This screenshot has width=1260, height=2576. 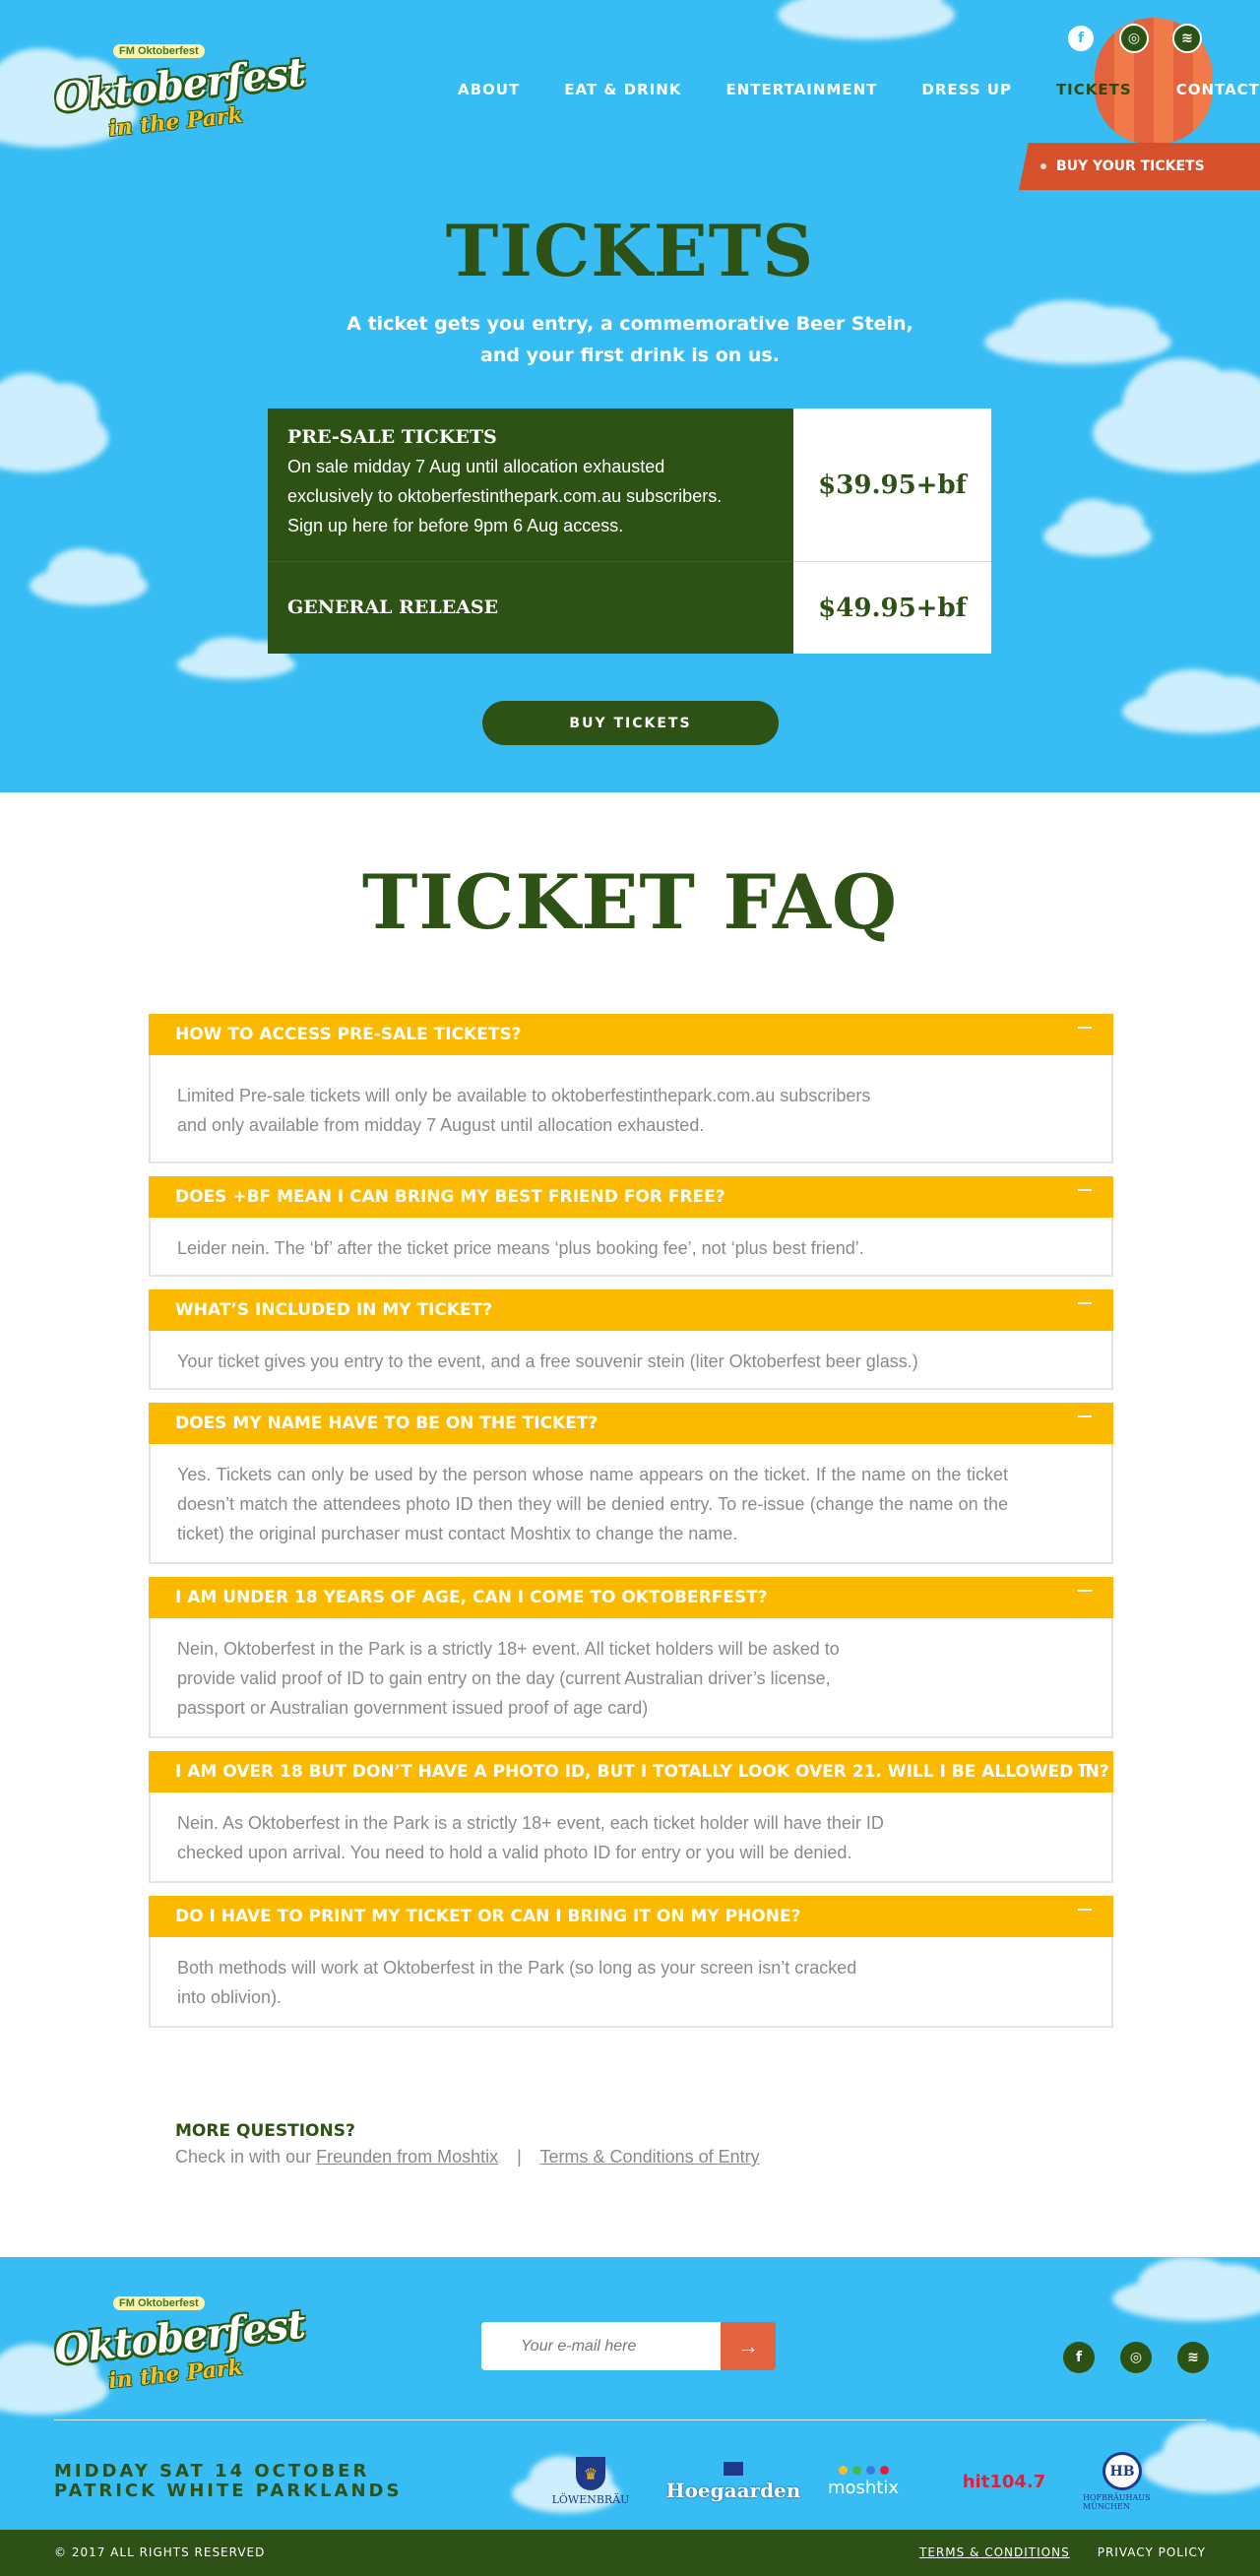 I want to click on faq-question: DOES MY NAME HAVE TO BE ON THE TICKET?, so click(x=631, y=1423).